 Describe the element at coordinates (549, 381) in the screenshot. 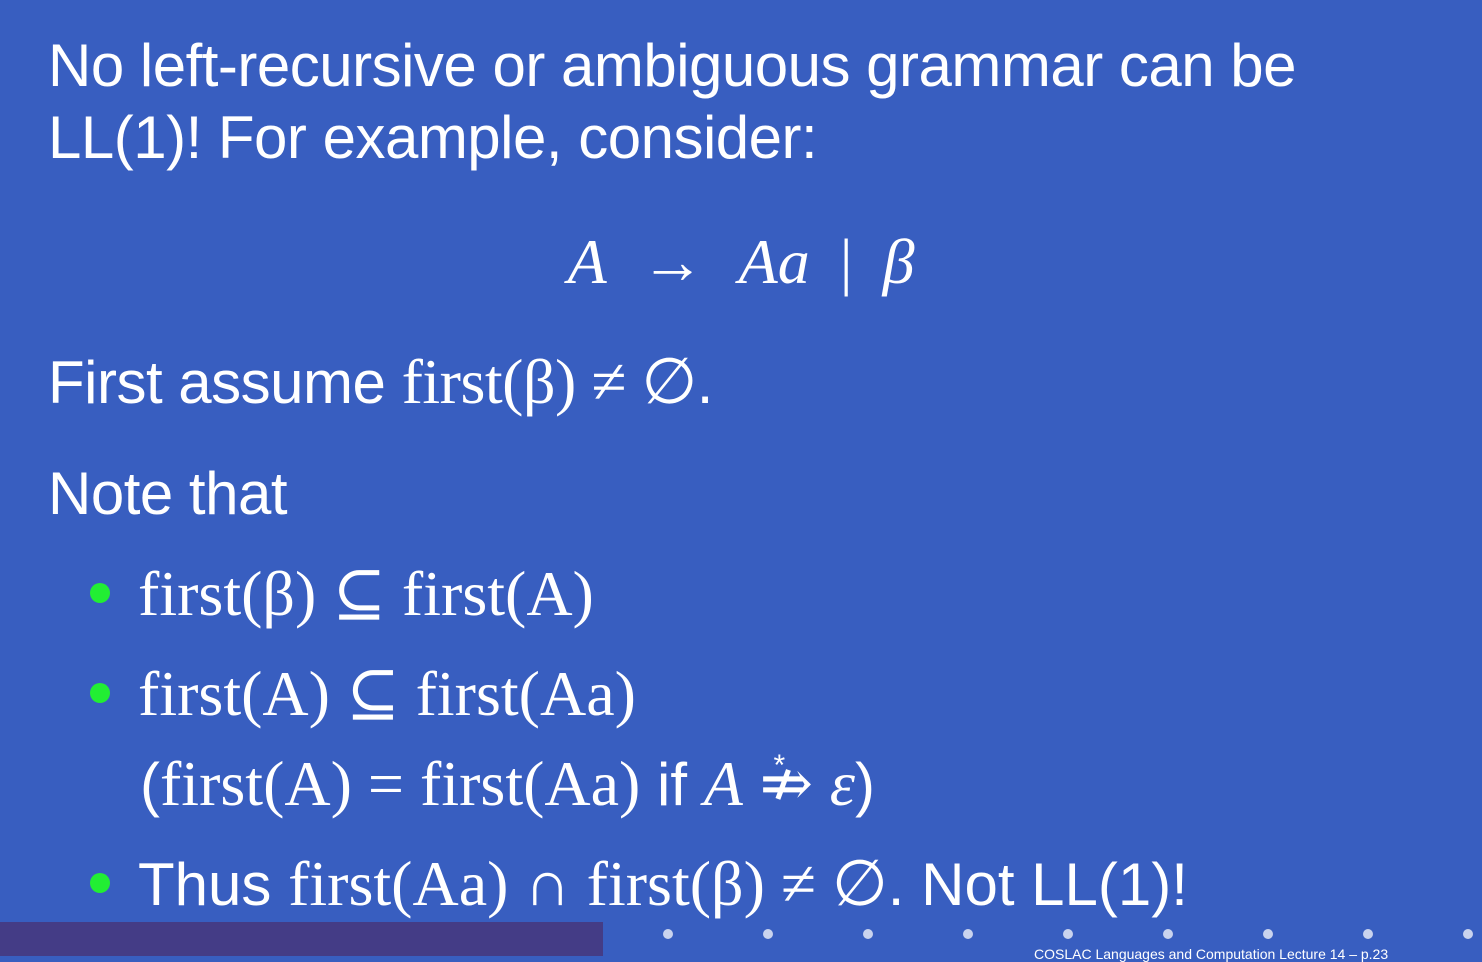

I see `assume-math: first(β) ≠ ∅` at that location.